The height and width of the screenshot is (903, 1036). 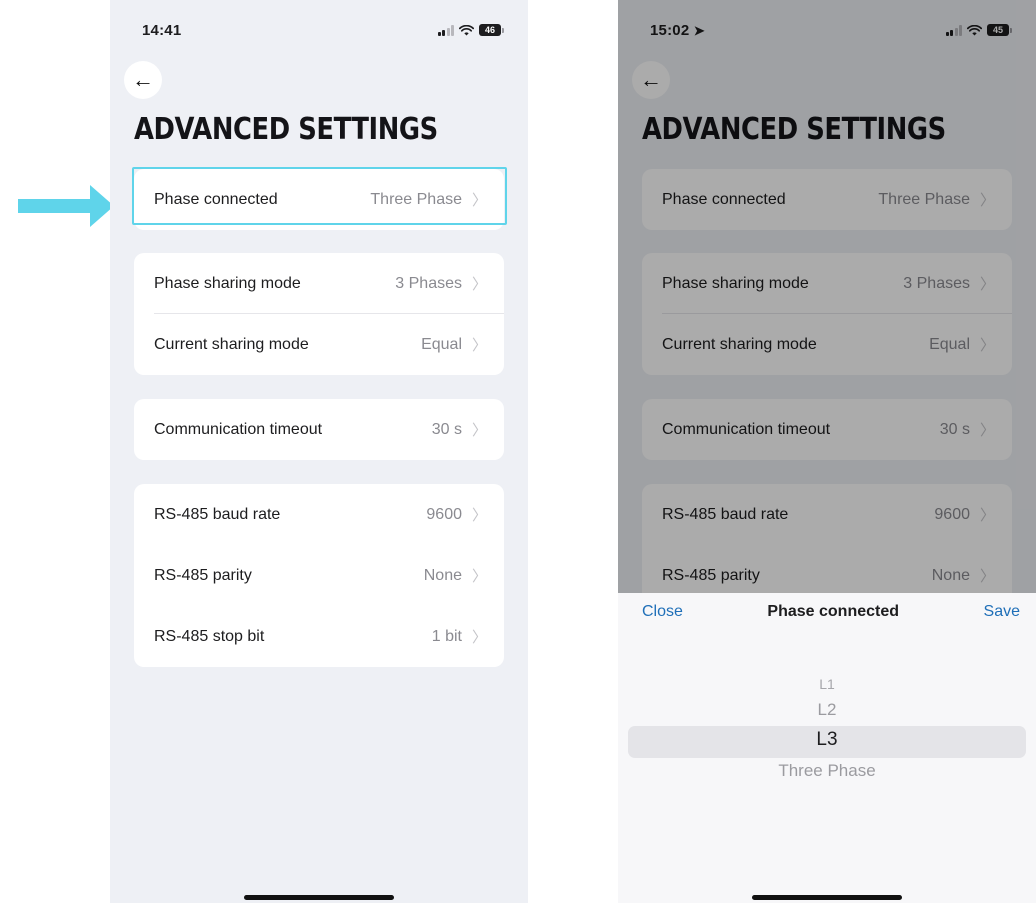 I want to click on picker-option-l1: L1, so click(x=827, y=684).